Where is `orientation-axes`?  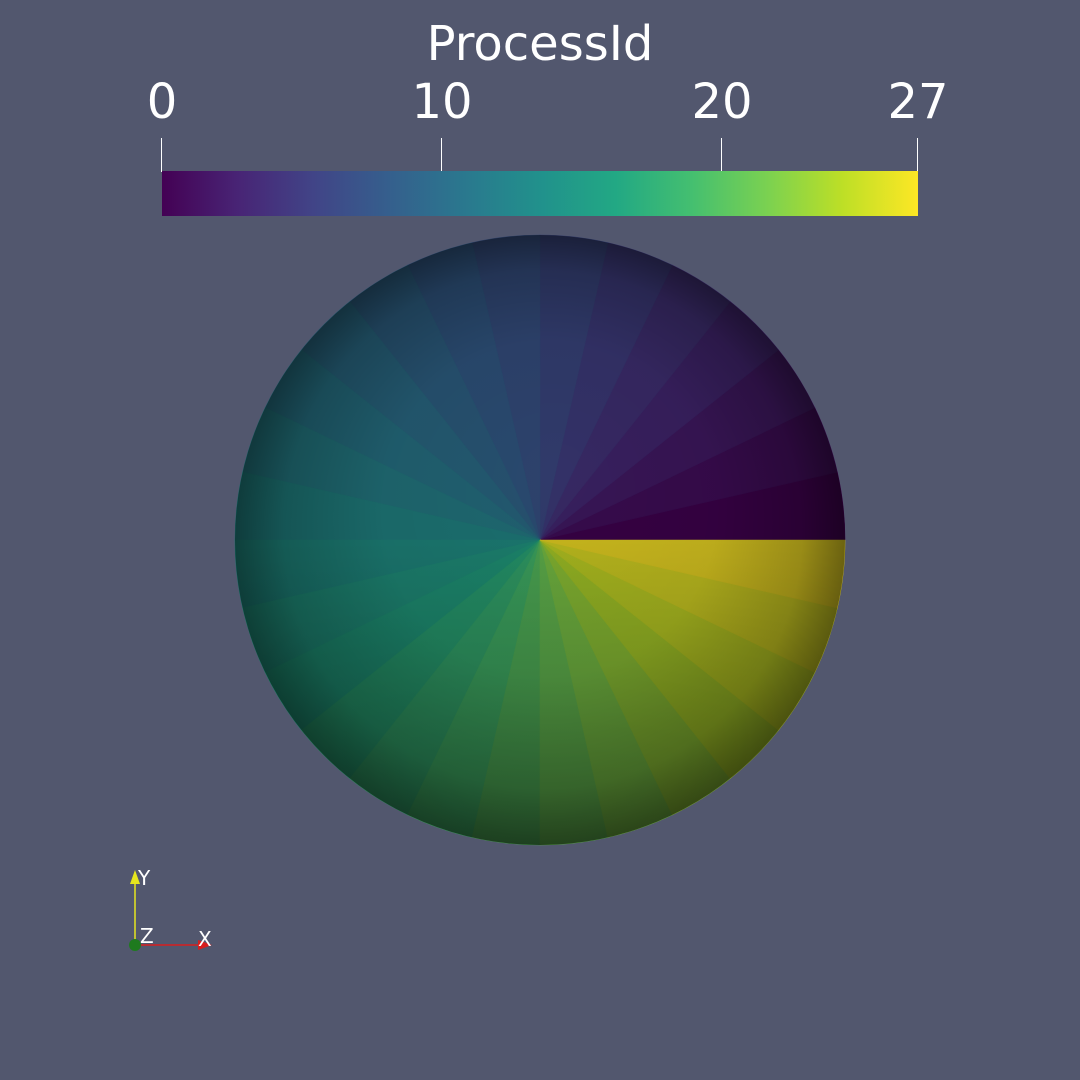
orientation-axes is located at coordinates (170, 910).